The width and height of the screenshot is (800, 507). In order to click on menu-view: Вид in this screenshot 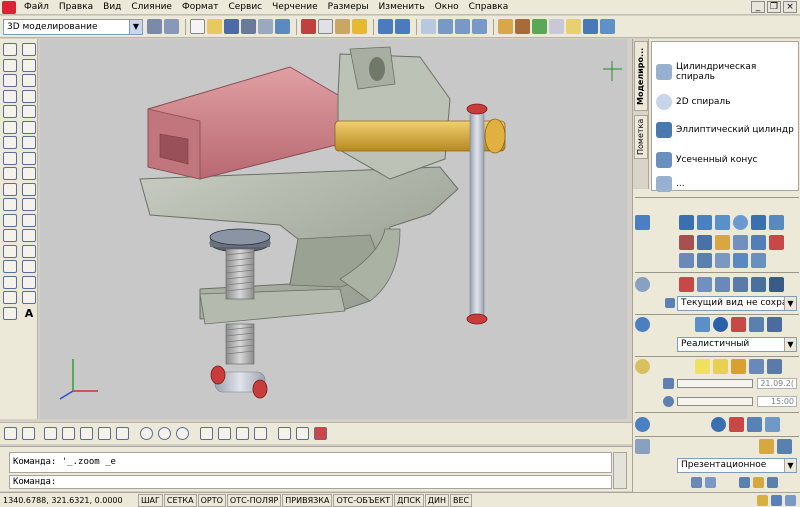, I will do `click(112, 7)`.